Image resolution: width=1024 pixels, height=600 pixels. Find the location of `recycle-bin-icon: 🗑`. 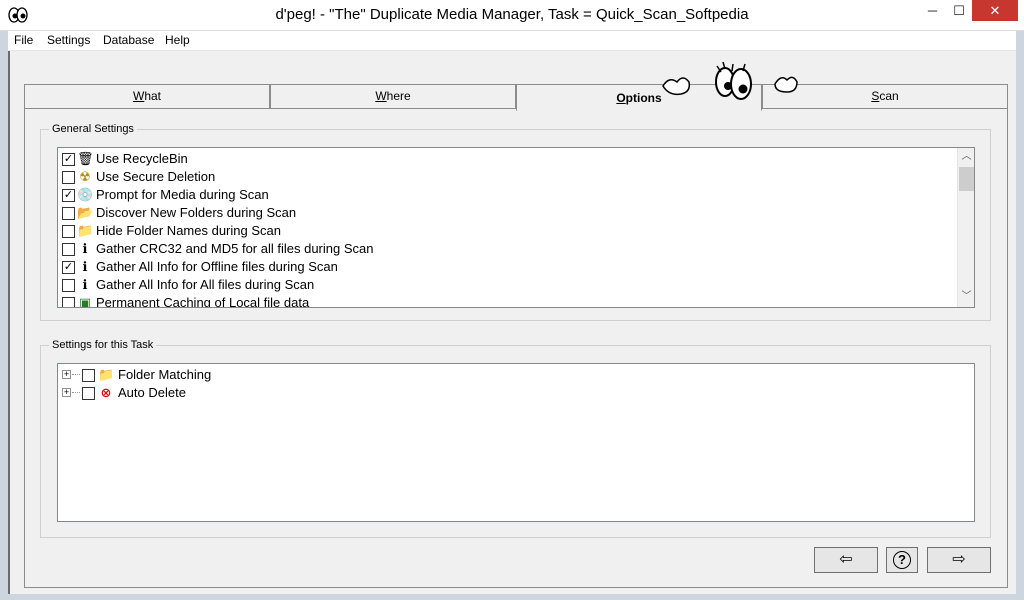

recycle-bin-icon: 🗑 is located at coordinates (85, 158).